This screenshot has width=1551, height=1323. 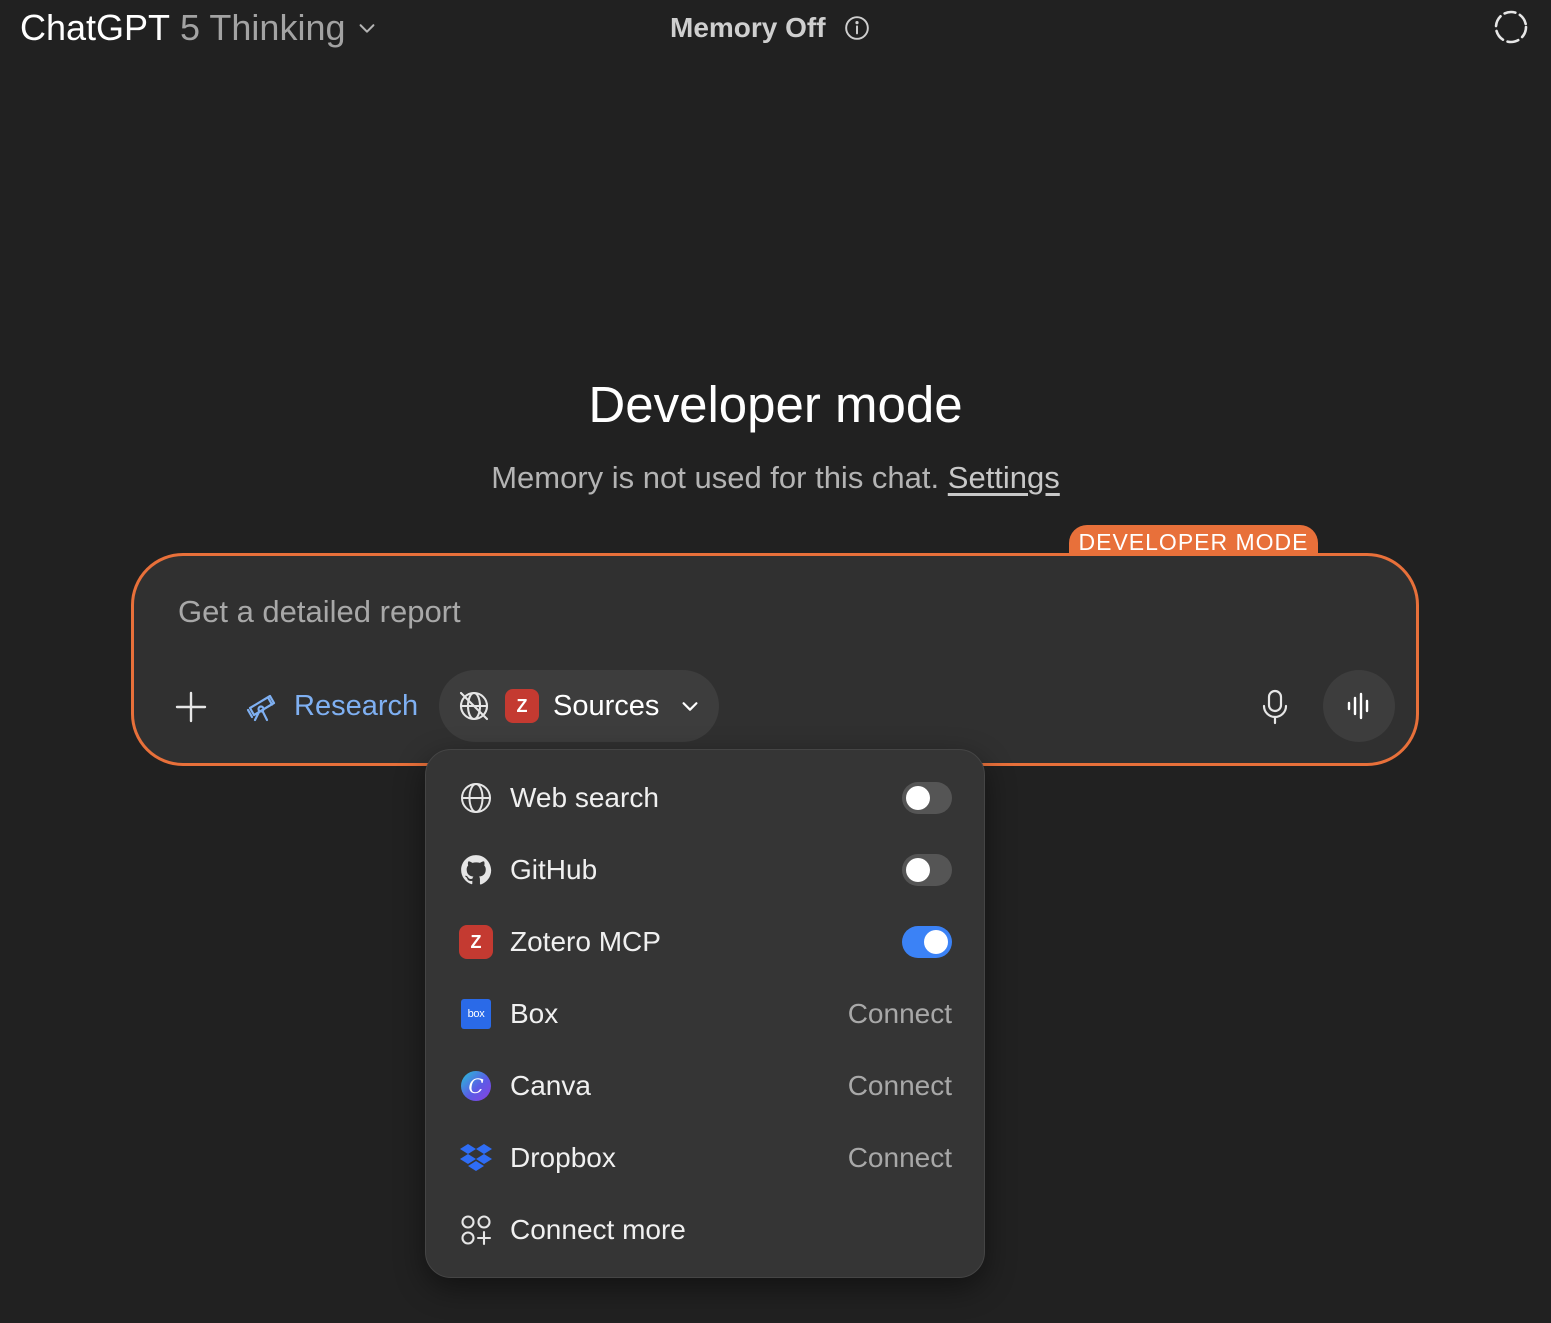 I want to click on canva-icon: C, so click(x=476, y=1086).